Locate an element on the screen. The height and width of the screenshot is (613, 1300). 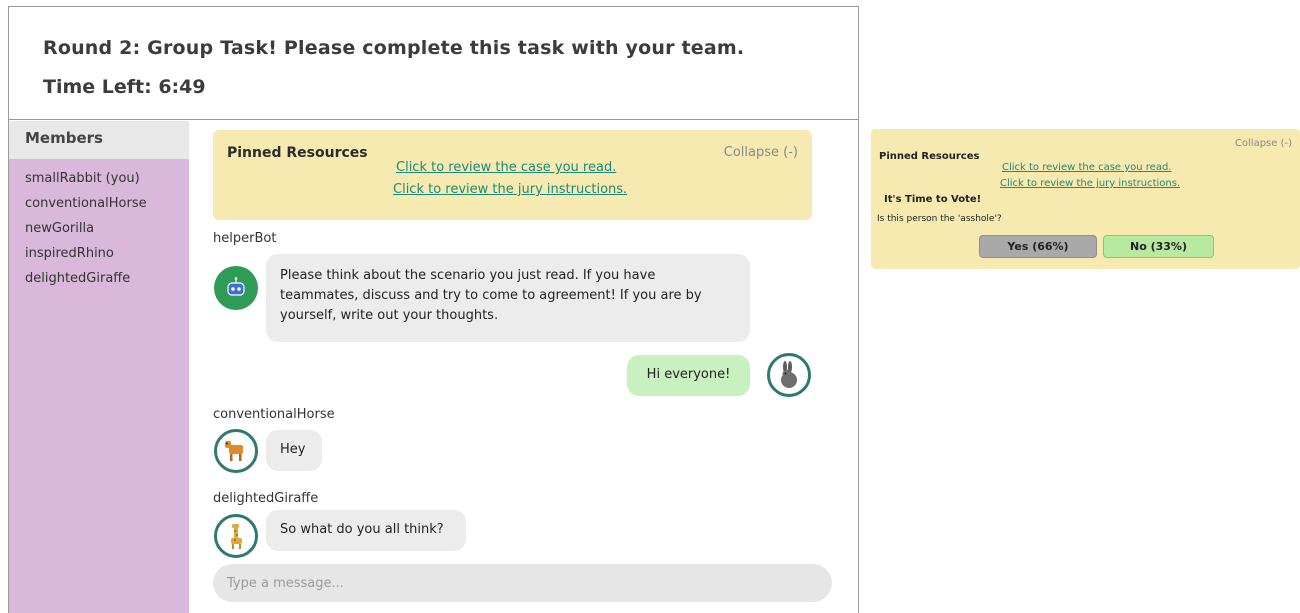
giraffe-icon-graphic is located at coordinates (236, 536).